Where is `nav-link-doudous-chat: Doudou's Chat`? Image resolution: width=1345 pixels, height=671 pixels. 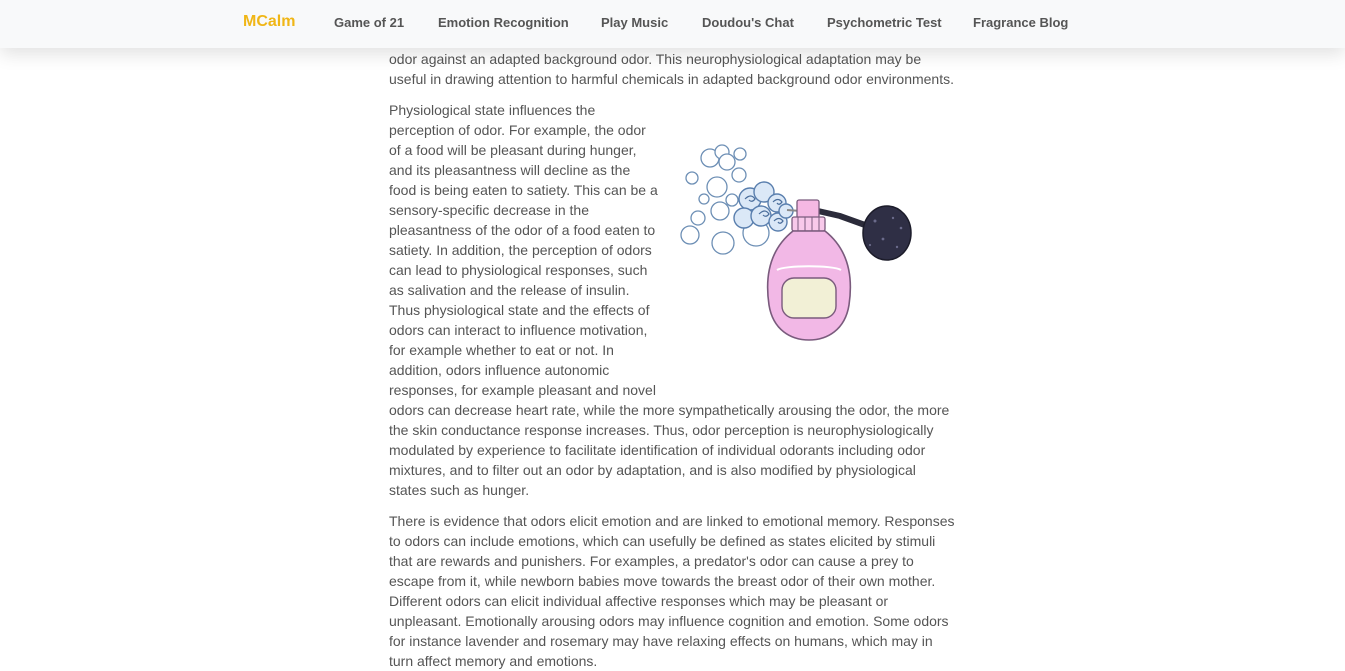 nav-link-doudous-chat: Doudou's Chat is located at coordinates (748, 22).